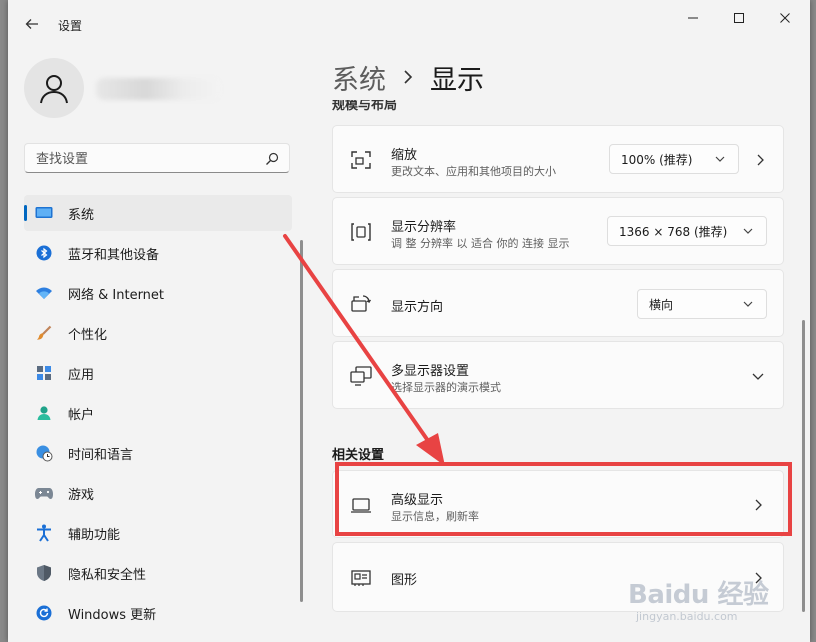  I want to click on setting-subtitle: 选择显示器的演示模式, so click(446, 387).